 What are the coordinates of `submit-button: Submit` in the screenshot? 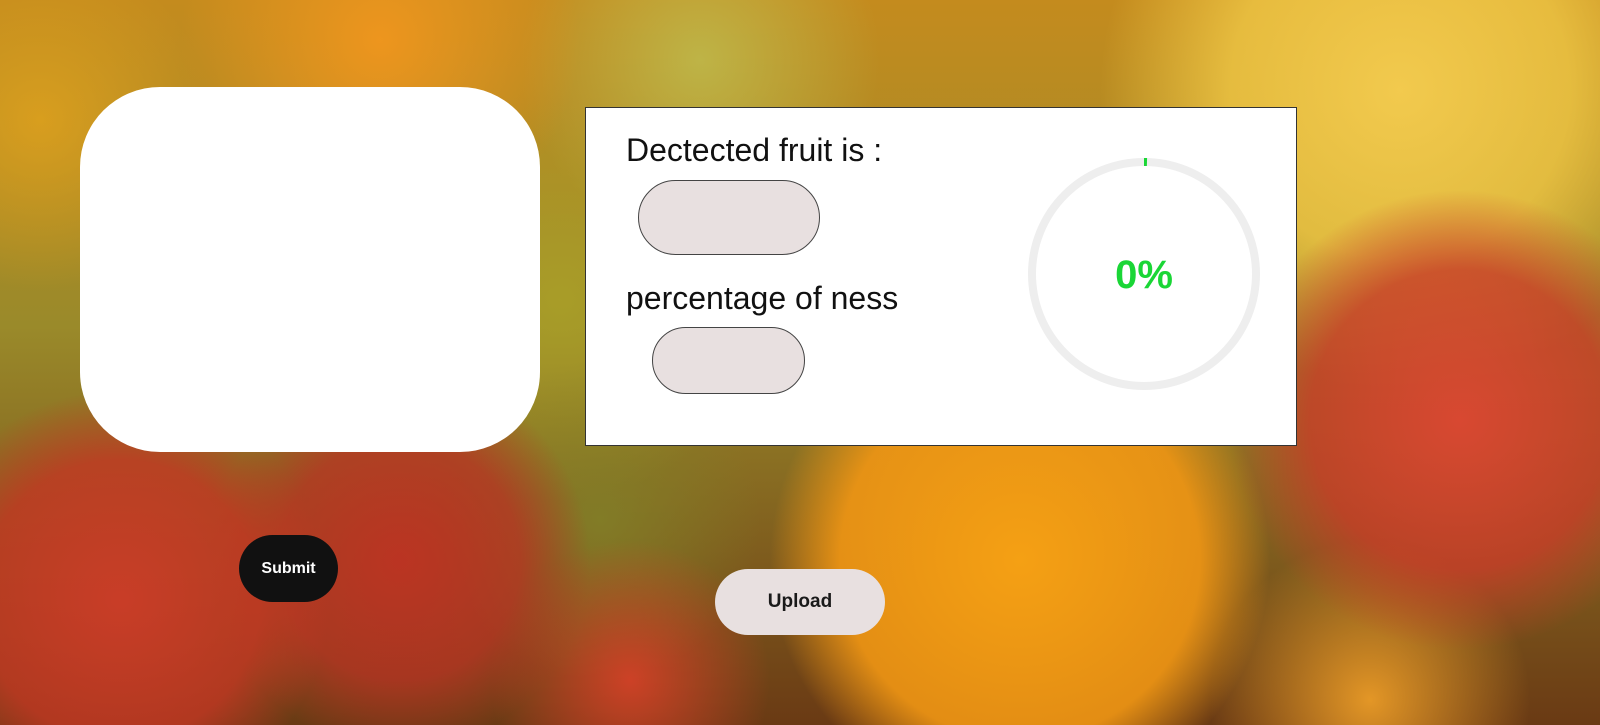 It's located at (288, 568).